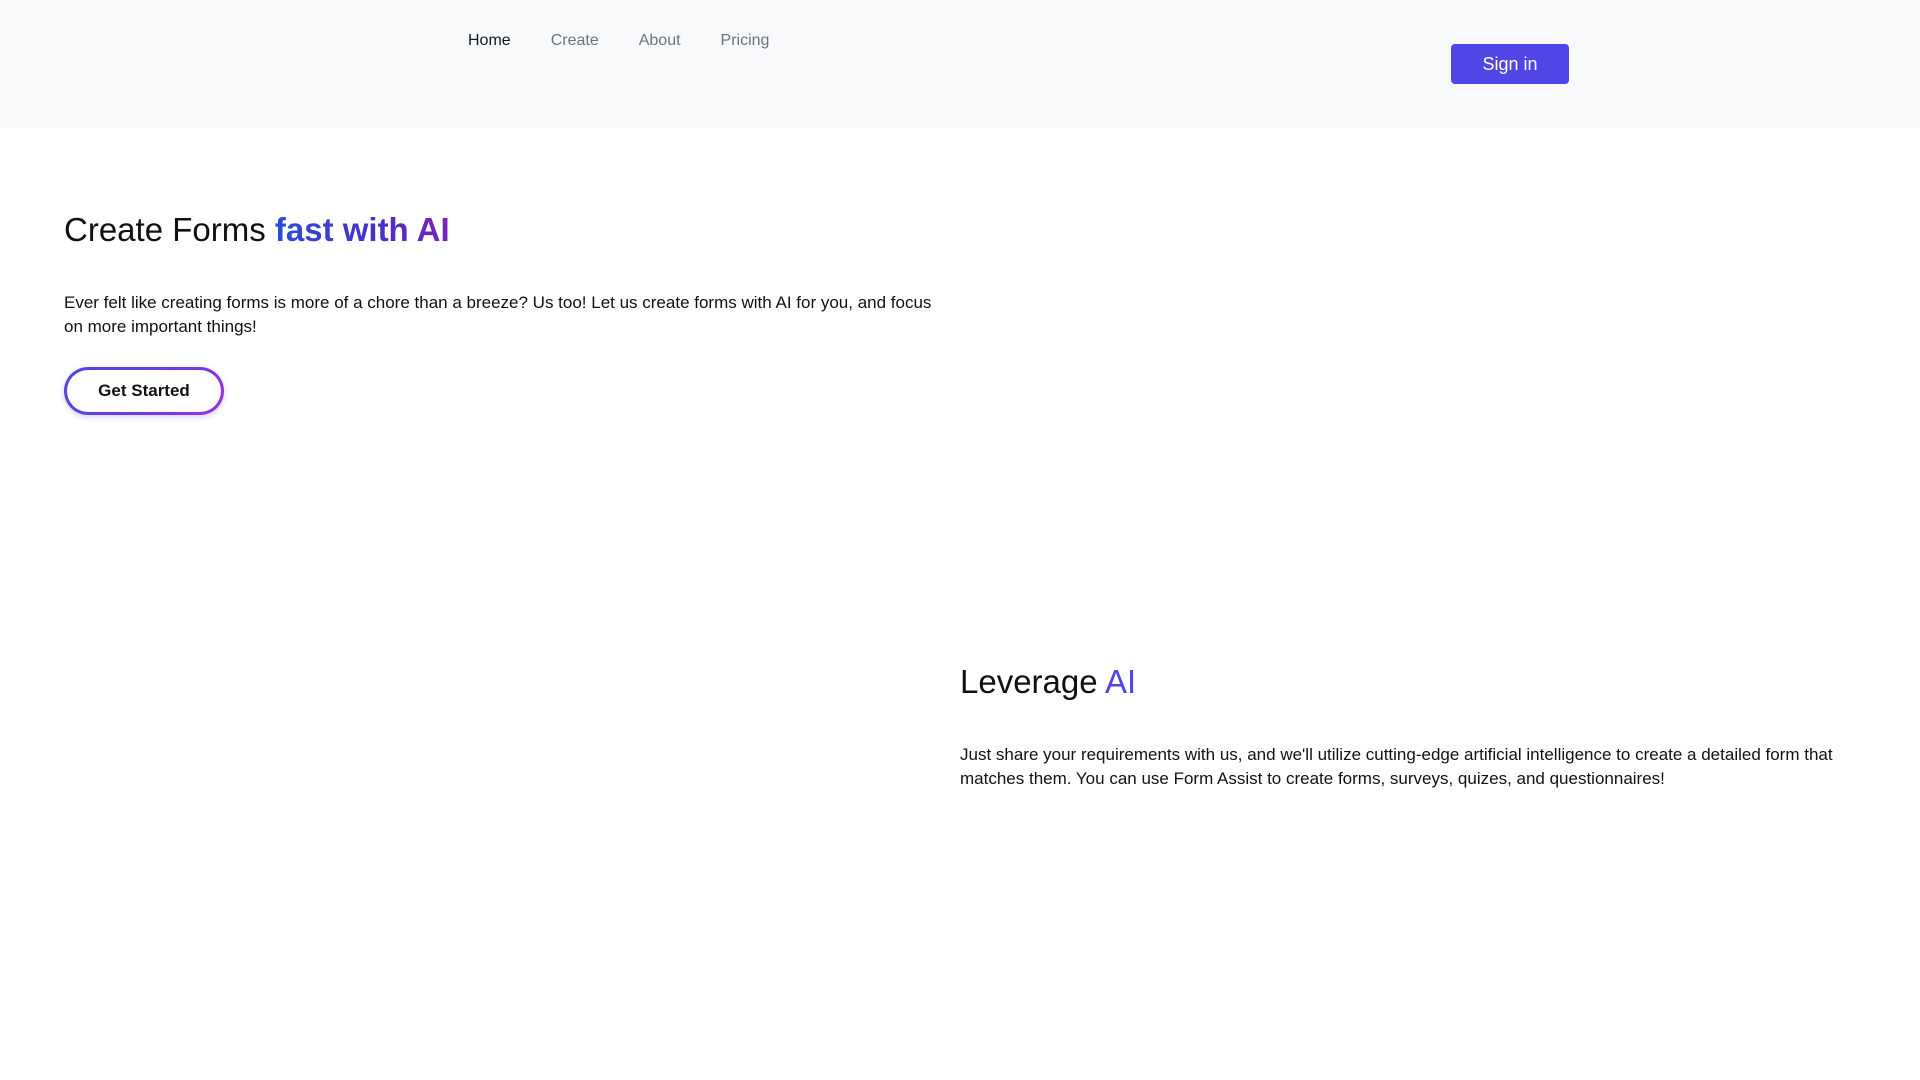 The width and height of the screenshot is (1920, 1080). Describe the element at coordinates (509, 230) in the screenshot. I see `hero-title: Create Forms fast with AI` at that location.